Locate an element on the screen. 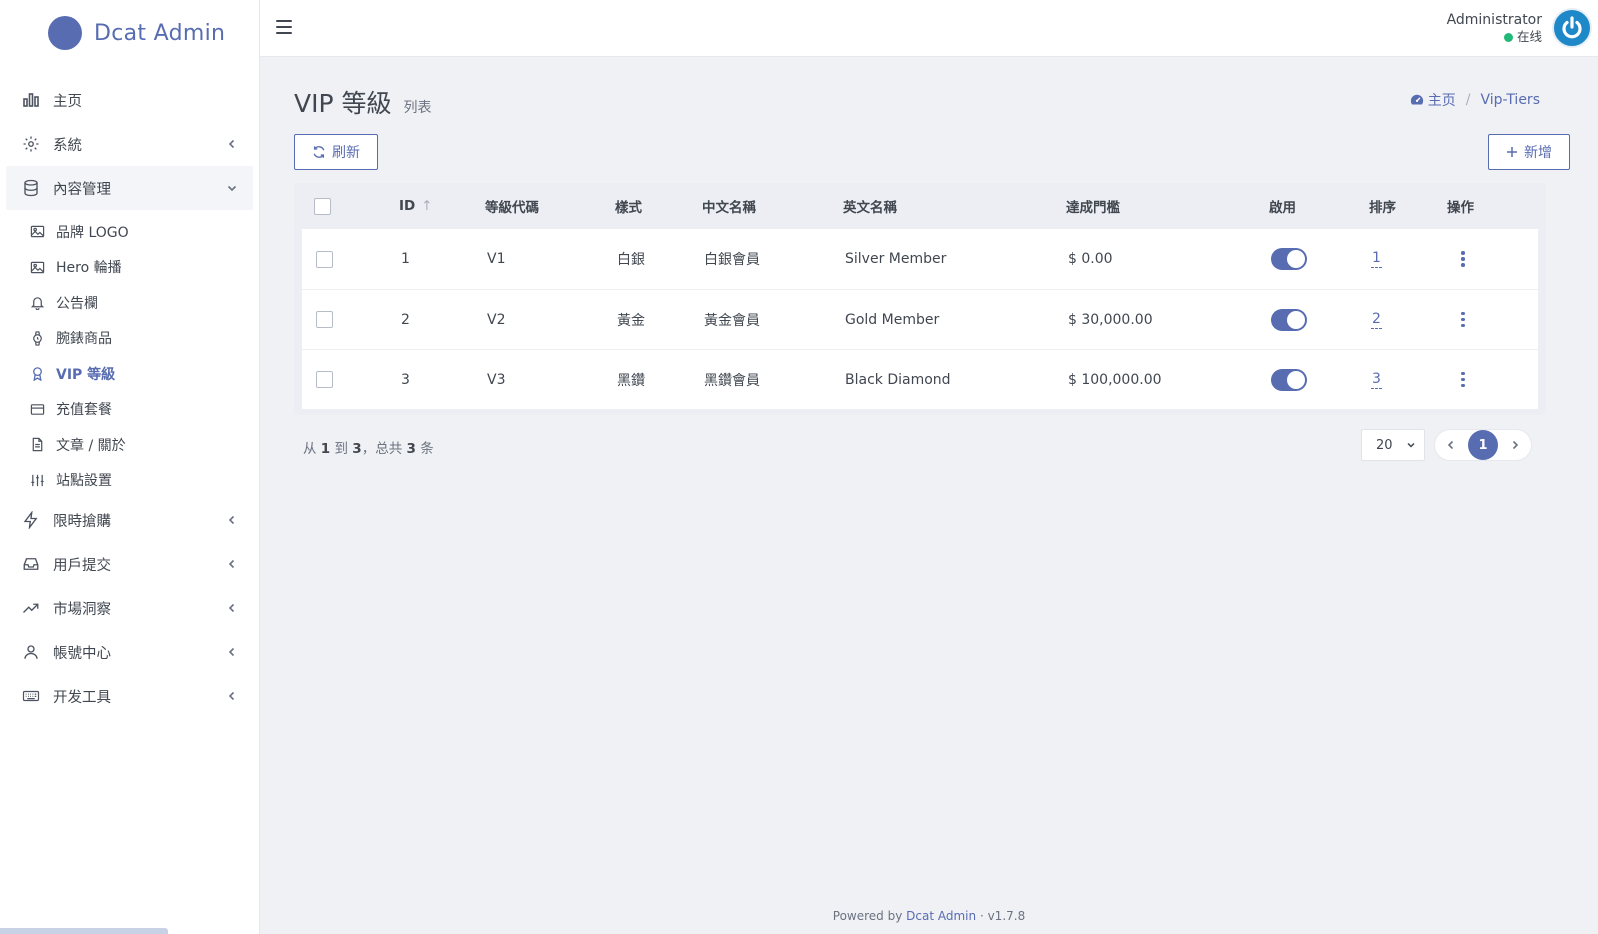 The width and height of the screenshot is (1598, 934). sidebar-item-label: 主页 is located at coordinates (67, 101).